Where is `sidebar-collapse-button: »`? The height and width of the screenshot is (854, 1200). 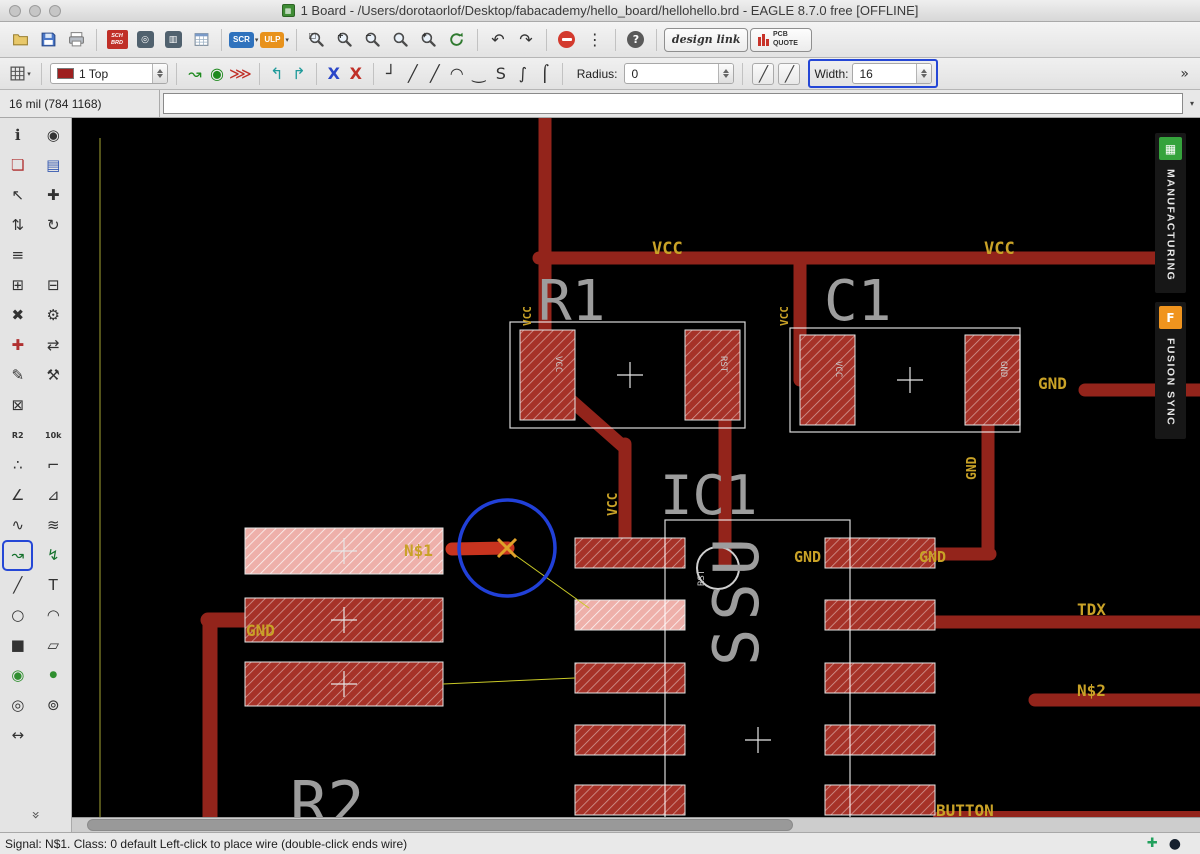 sidebar-collapse-button: » is located at coordinates (35, 815).